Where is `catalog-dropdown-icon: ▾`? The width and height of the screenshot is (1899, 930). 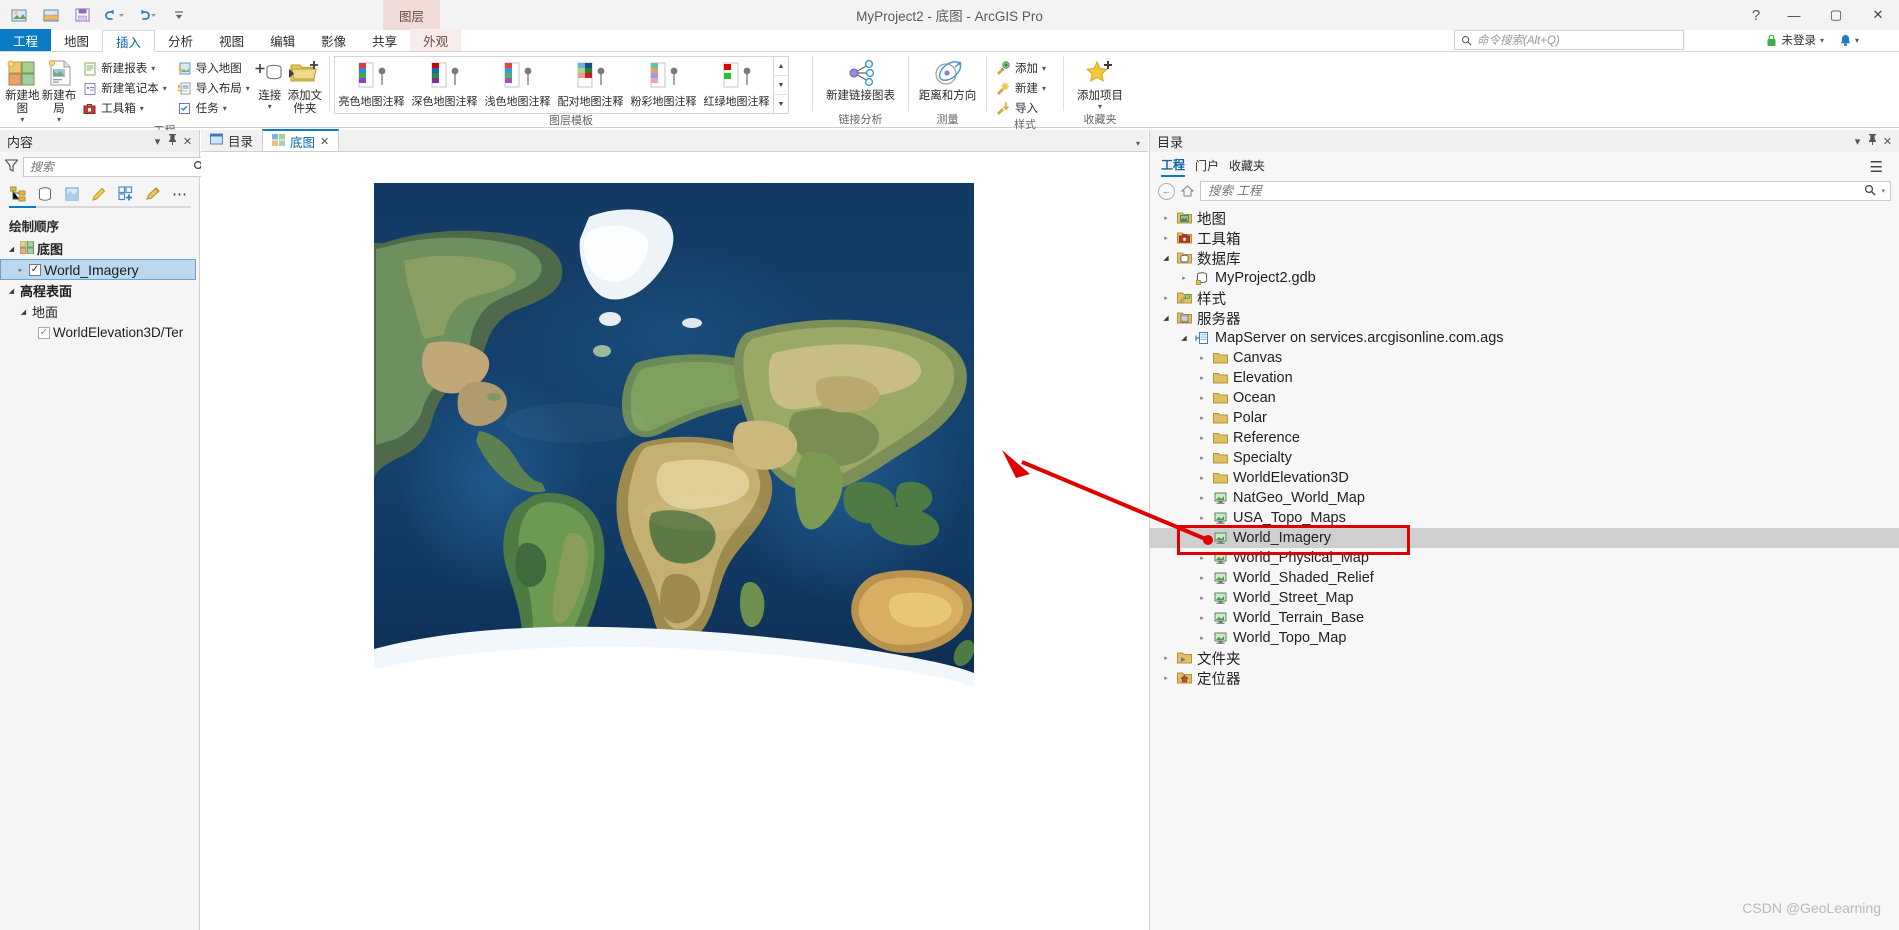 catalog-dropdown-icon: ▾ is located at coordinates (1857, 141).